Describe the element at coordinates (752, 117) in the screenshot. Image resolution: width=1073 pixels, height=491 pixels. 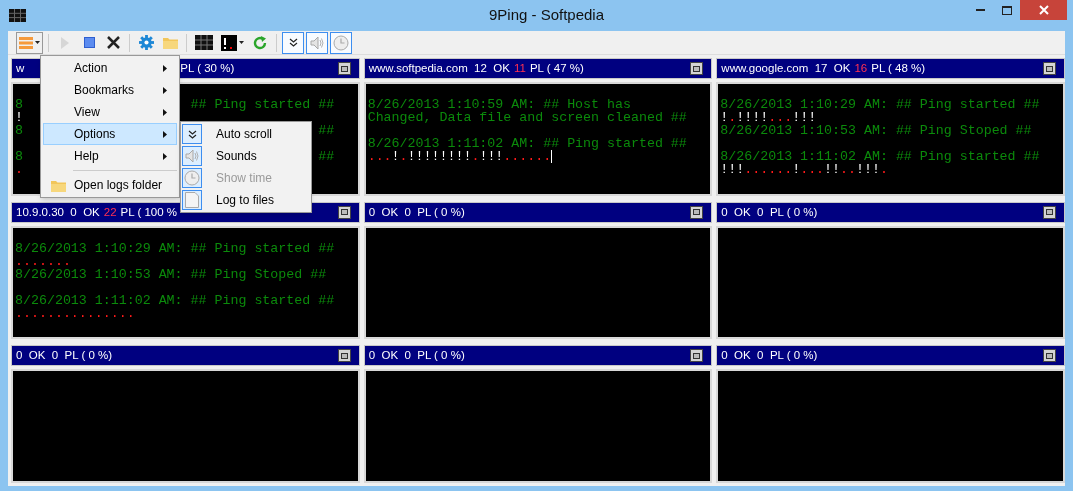
I see `ping-results: !!!!` at that location.